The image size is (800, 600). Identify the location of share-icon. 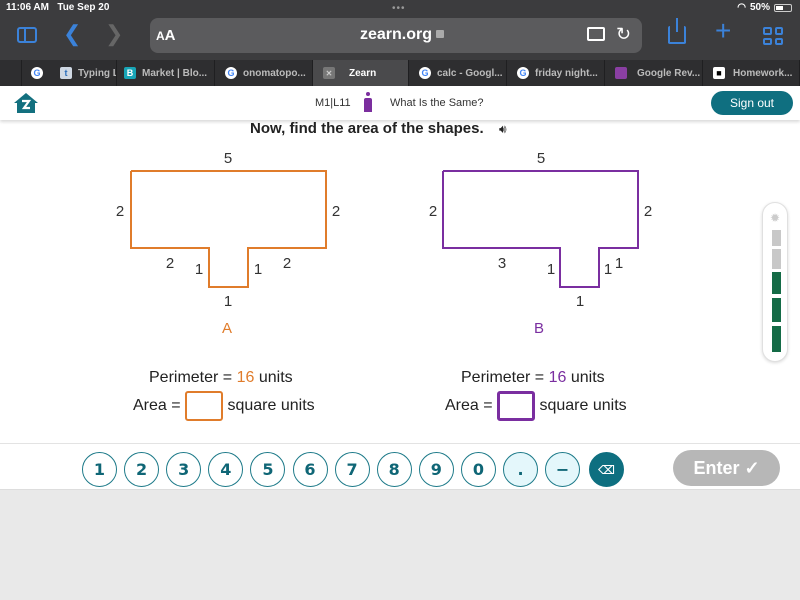
(677, 31).